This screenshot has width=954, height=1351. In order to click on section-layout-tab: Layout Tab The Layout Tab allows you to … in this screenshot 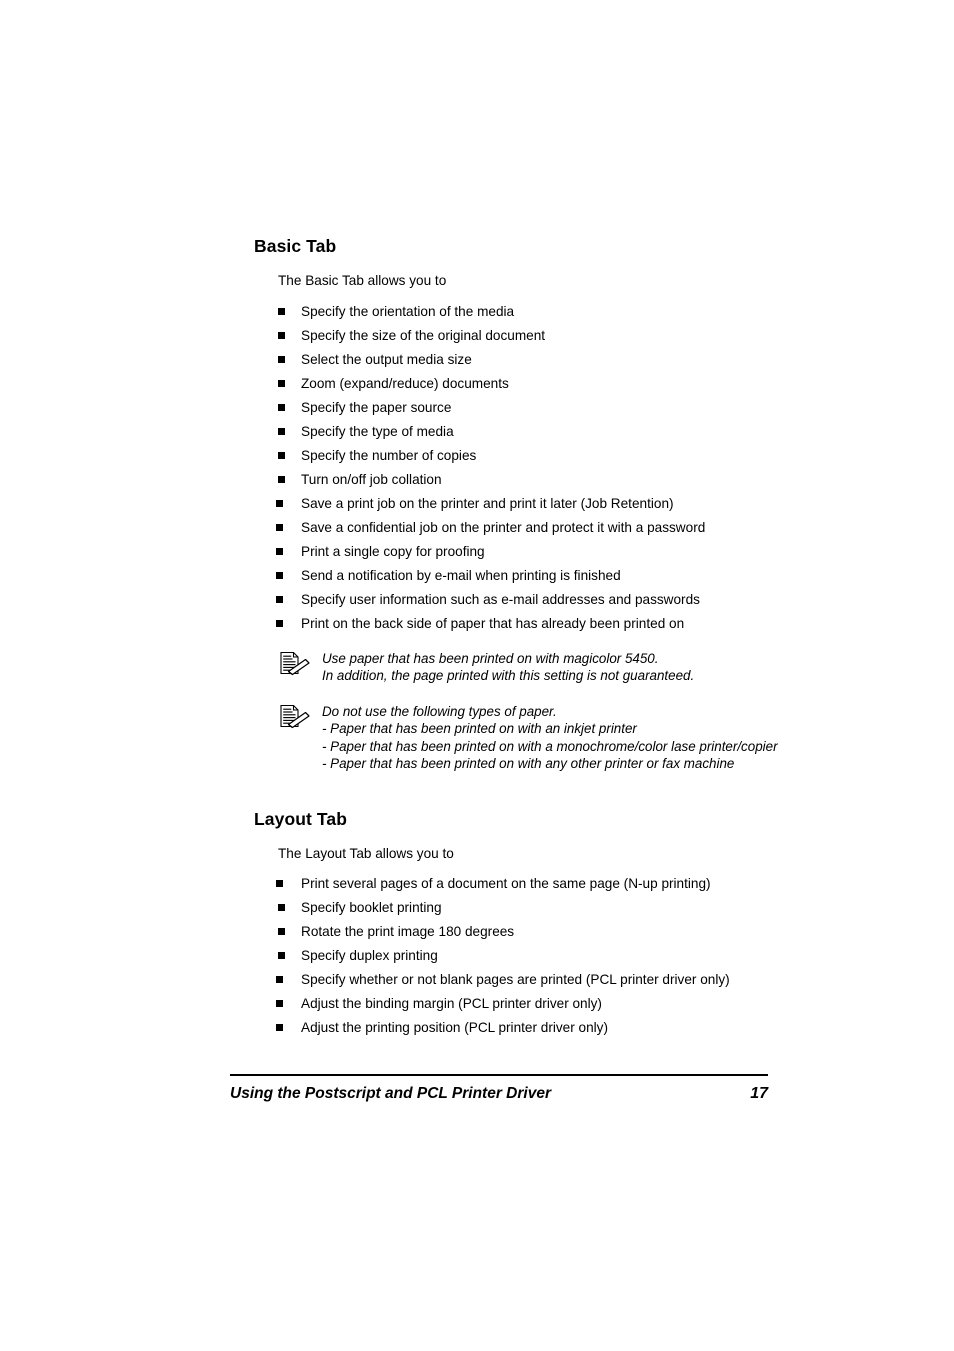, I will do `click(574, 923)`.